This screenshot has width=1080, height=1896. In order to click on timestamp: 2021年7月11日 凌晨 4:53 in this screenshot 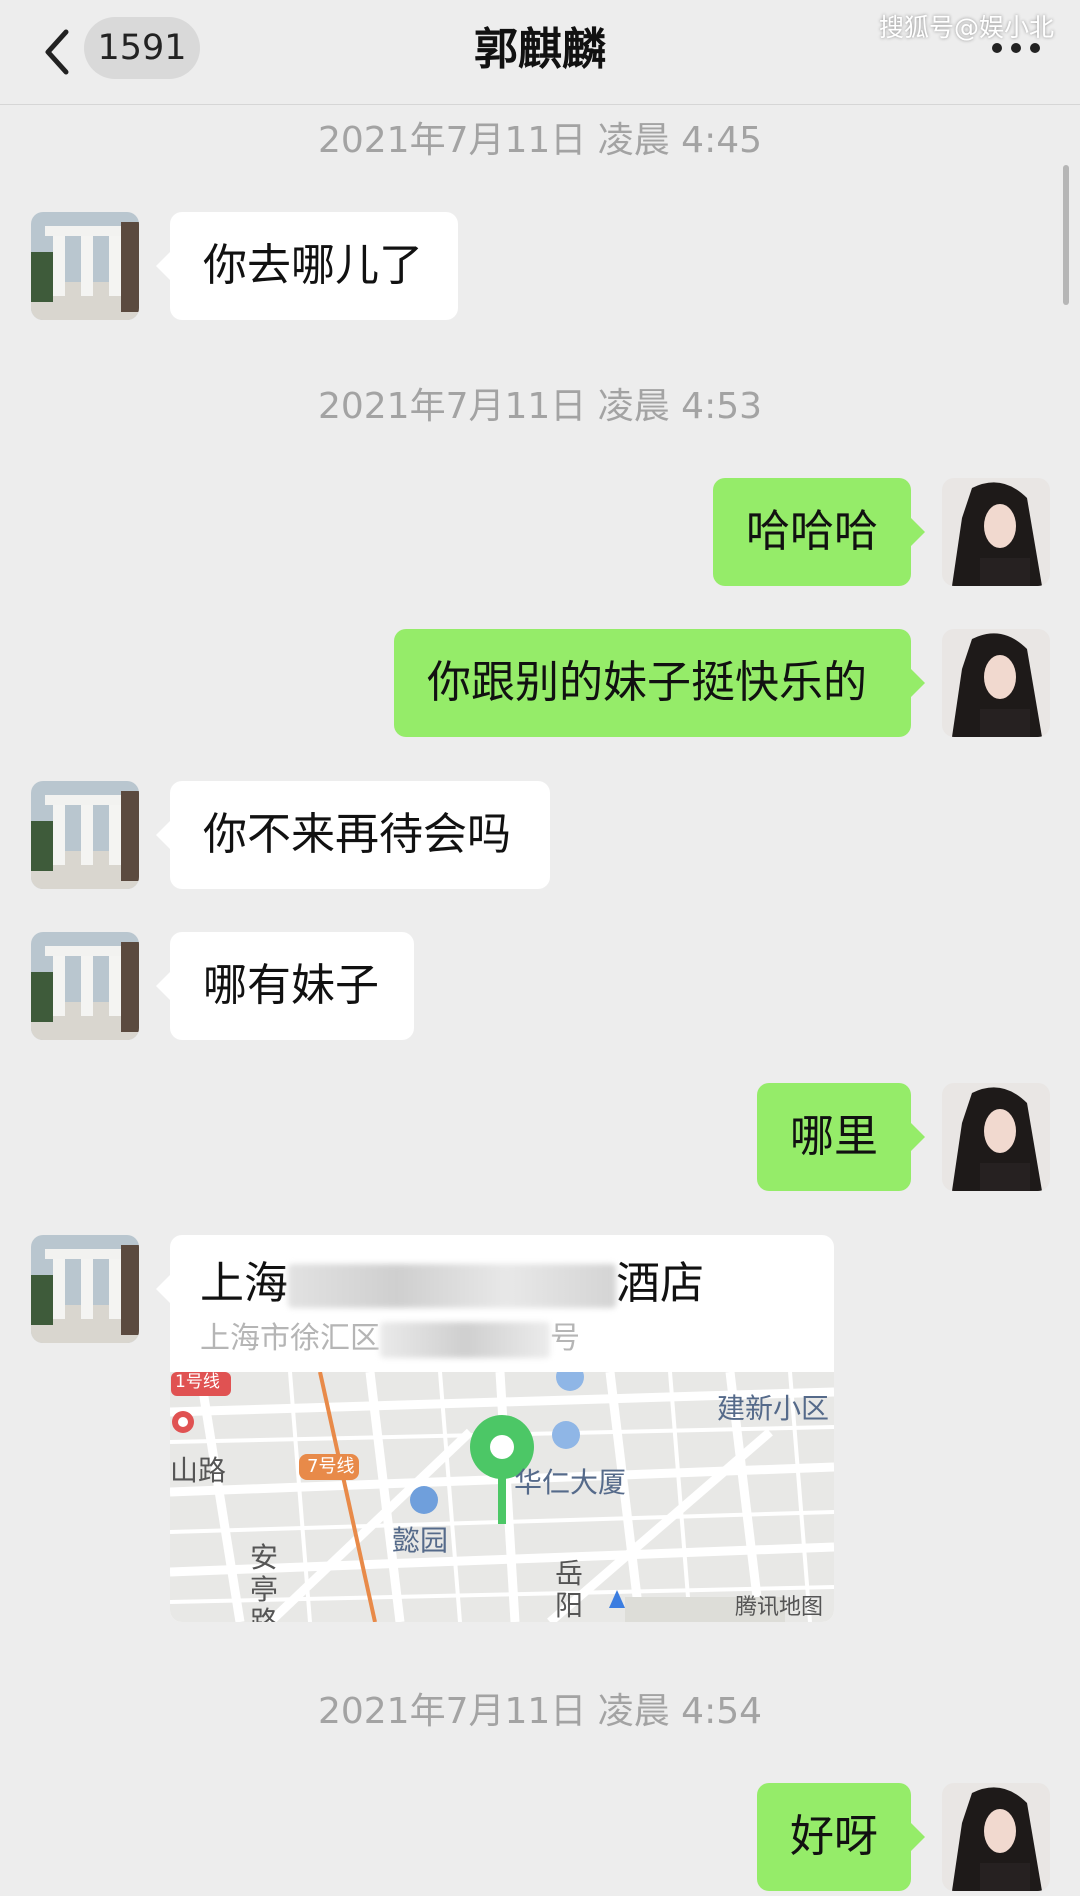, I will do `click(540, 406)`.